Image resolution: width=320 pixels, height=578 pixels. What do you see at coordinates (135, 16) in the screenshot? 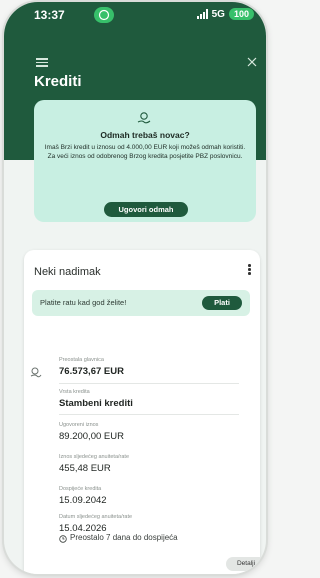
I see `status-bar: 13:37 5G 100` at bounding box center [135, 16].